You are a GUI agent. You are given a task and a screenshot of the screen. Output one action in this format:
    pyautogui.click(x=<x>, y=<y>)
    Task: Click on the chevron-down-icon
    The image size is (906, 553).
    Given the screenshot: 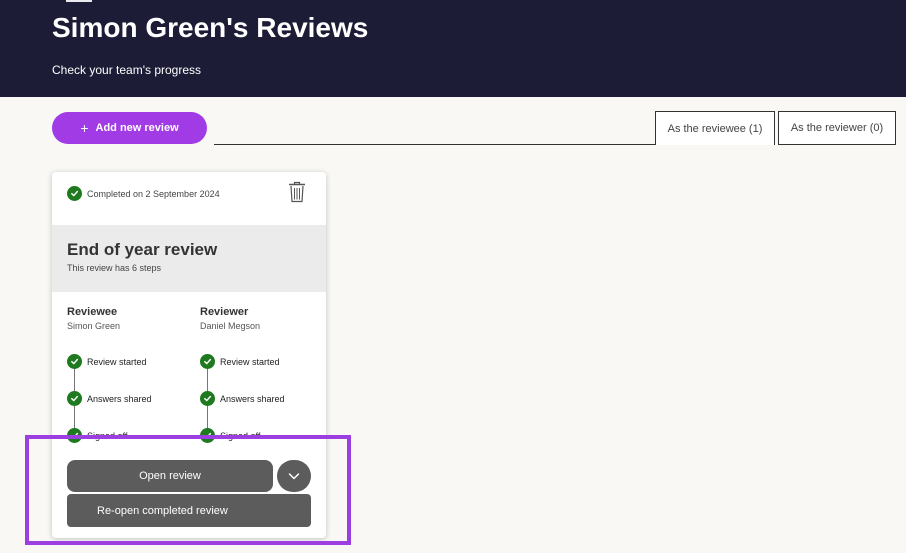 What is the action you would take?
    pyautogui.click(x=294, y=476)
    